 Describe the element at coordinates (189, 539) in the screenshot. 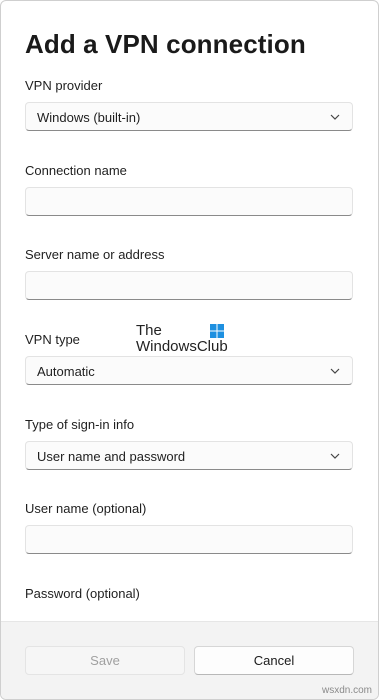

I see `username-input` at that location.